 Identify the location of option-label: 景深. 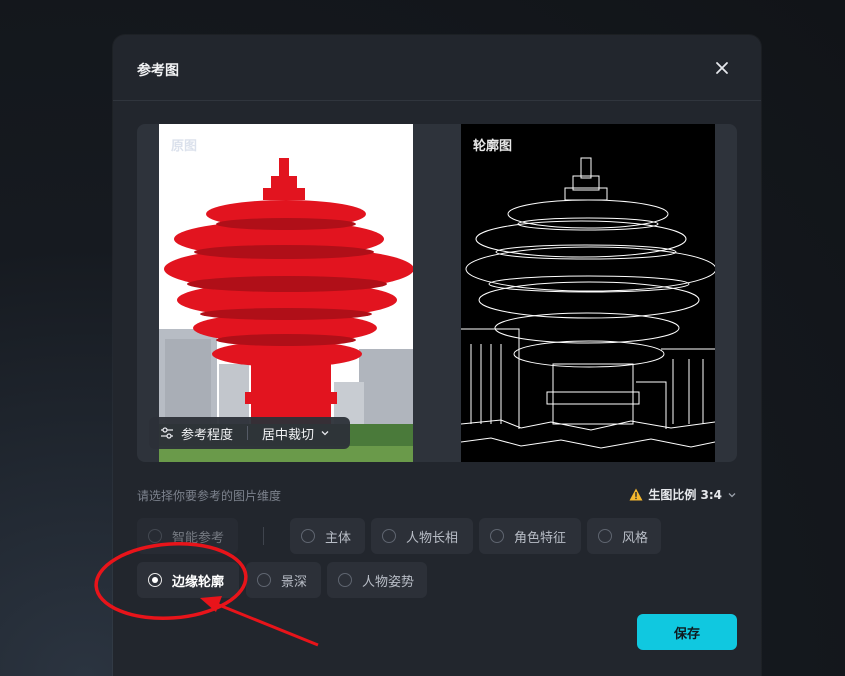
(294, 582).